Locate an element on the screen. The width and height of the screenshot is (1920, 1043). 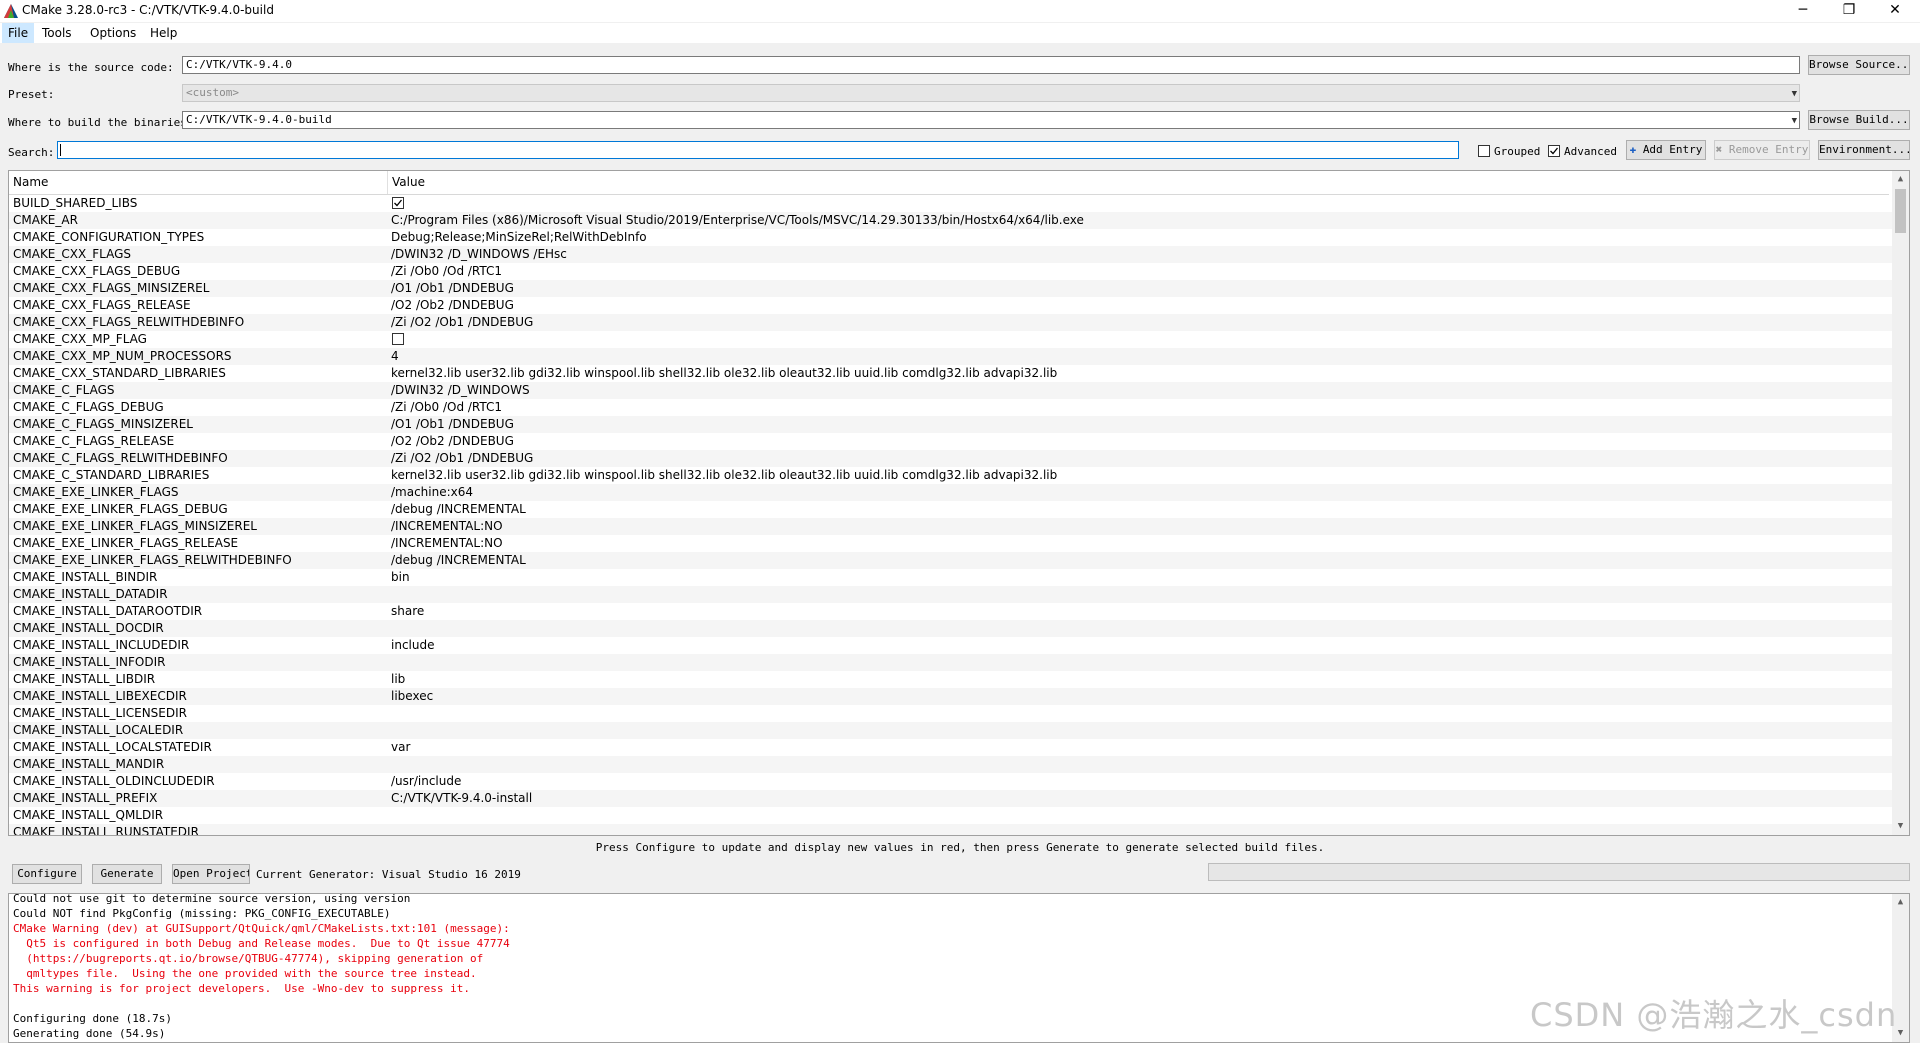
table-row: CMAKE_INSTALL_RUNSTATEDIR is located at coordinates (952, 829).